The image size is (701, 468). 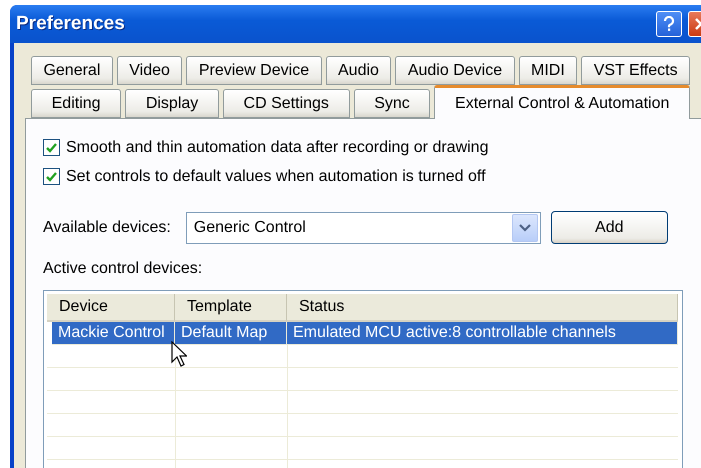 What do you see at coordinates (482, 333) in the screenshot?
I see `table-cell: Emulated MCU active:8 controllable channels` at bounding box center [482, 333].